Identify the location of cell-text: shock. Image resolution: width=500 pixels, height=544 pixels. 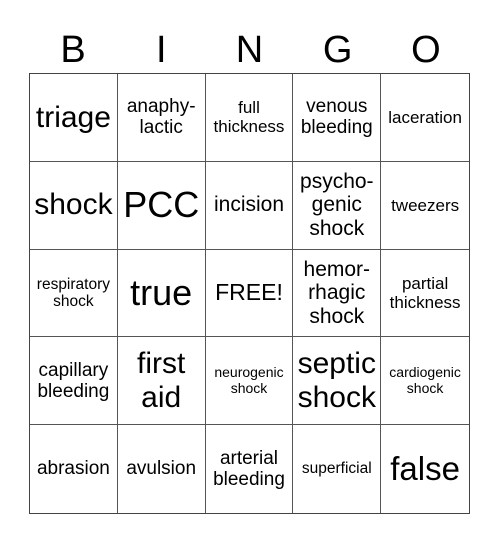
(73, 205).